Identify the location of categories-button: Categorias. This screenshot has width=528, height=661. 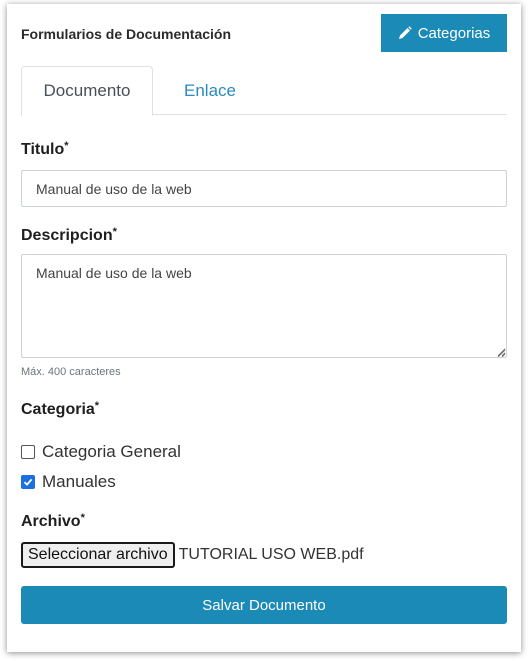
(444, 33).